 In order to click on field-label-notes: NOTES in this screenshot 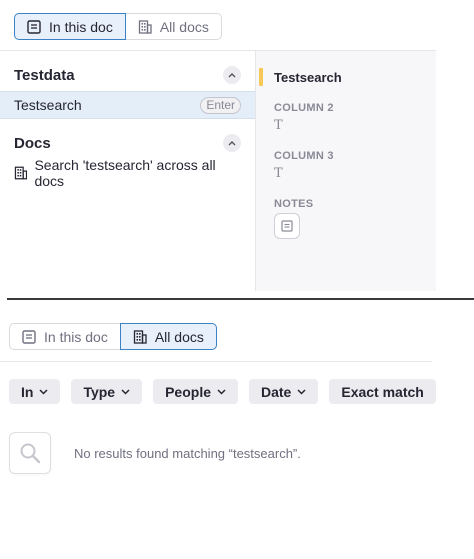, I will do `click(294, 204)`.